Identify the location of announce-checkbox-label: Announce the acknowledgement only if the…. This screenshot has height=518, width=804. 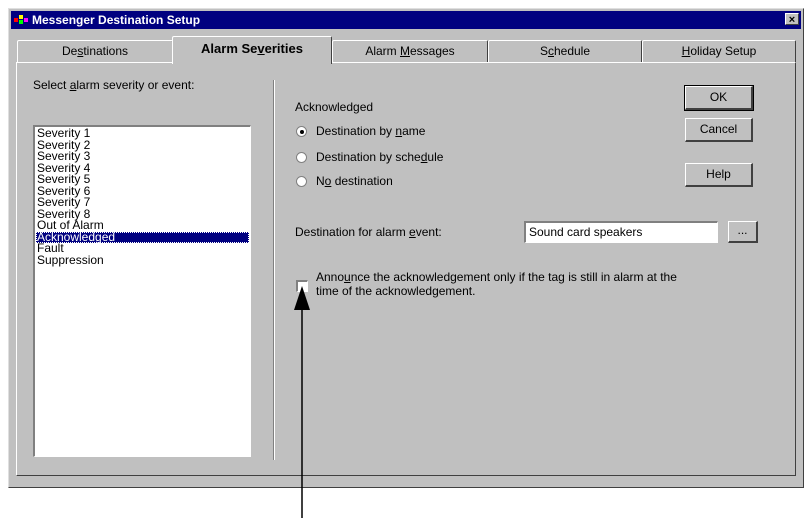
(496, 284).